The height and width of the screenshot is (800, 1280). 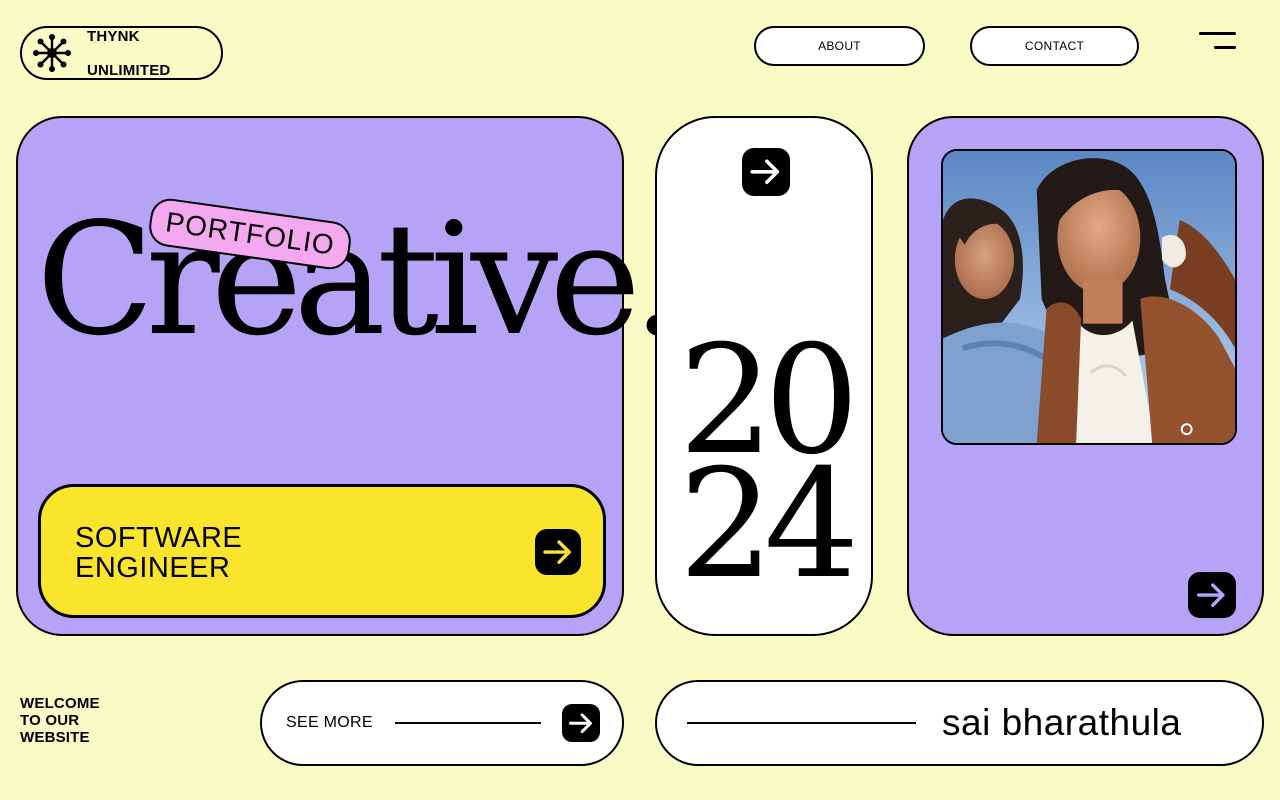 I want to click on role-line2: ENGINEER, so click(x=153, y=568).